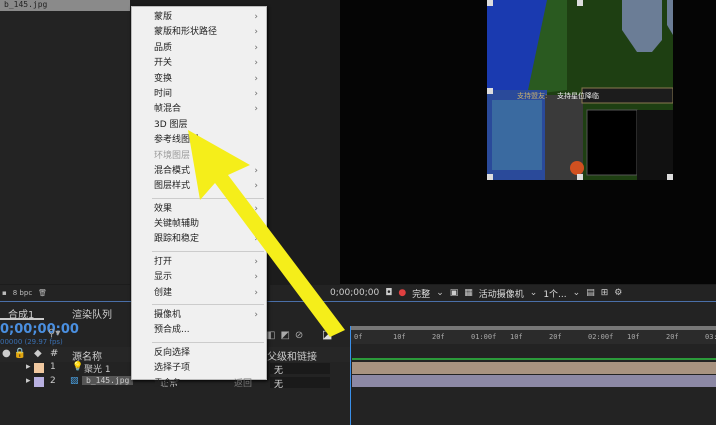 This screenshot has height=425, width=716. I want to click on menu-item: 蒙版和形状路径 ›, so click(199, 32).